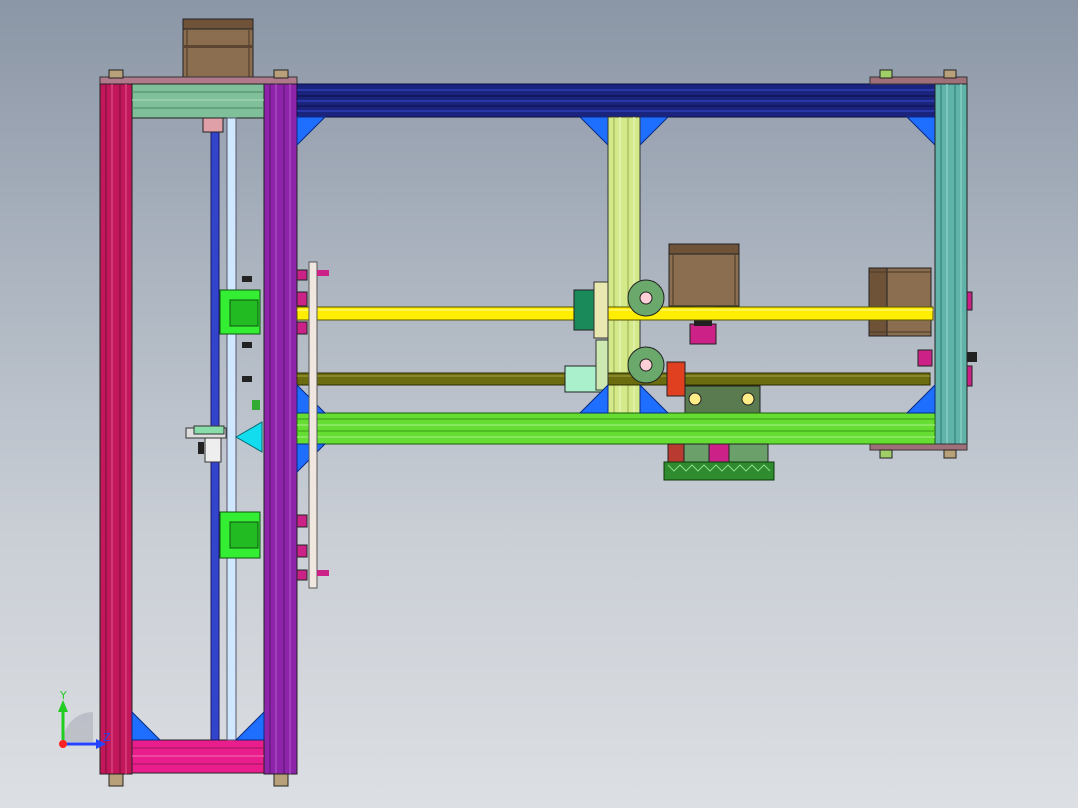 Image resolution: width=1078 pixels, height=808 pixels. What do you see at coordinates (63, 695) in the screenshot?
I see `triad-y-label: Y` at bounding box center [63, 695].